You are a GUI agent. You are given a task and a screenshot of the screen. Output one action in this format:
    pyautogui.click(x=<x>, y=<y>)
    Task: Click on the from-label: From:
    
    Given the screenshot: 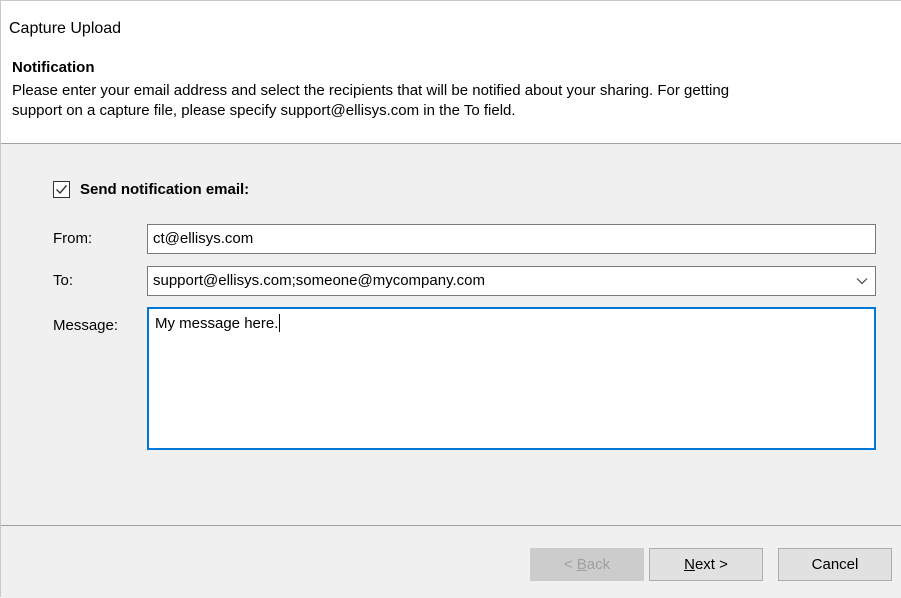 What is the action you would take?
    pyautogui.click(x=73, y=238)
    